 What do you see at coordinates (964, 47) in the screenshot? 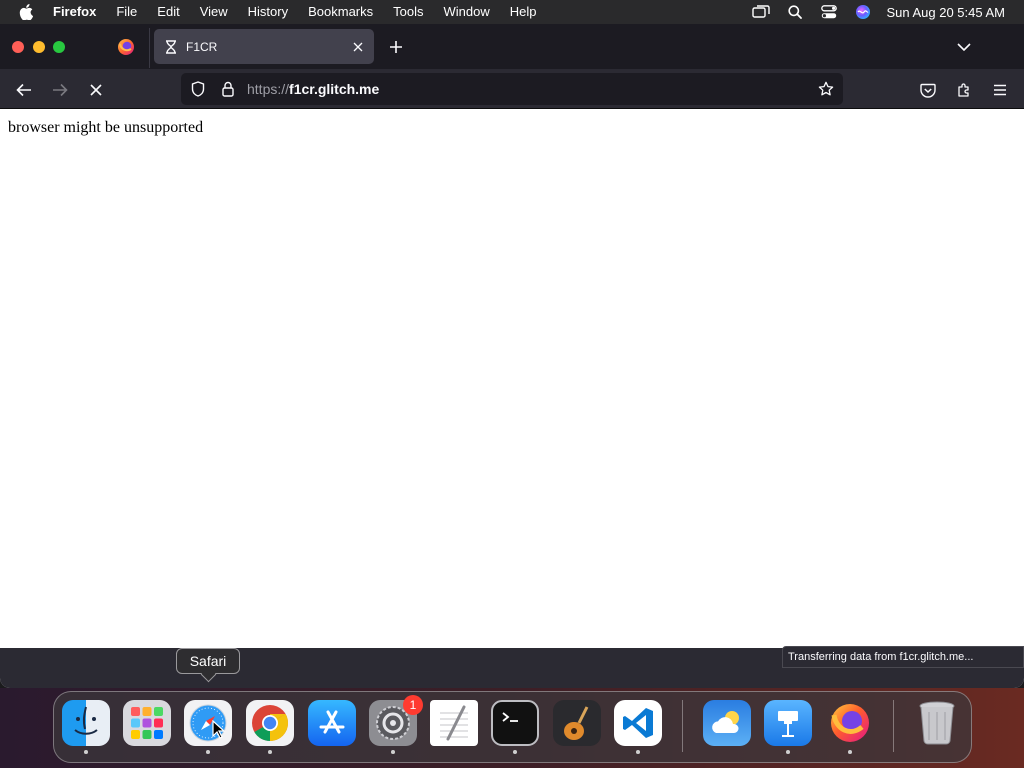
I see `list-all-tabs-chevron-icon` at bounding box center [964, 47].